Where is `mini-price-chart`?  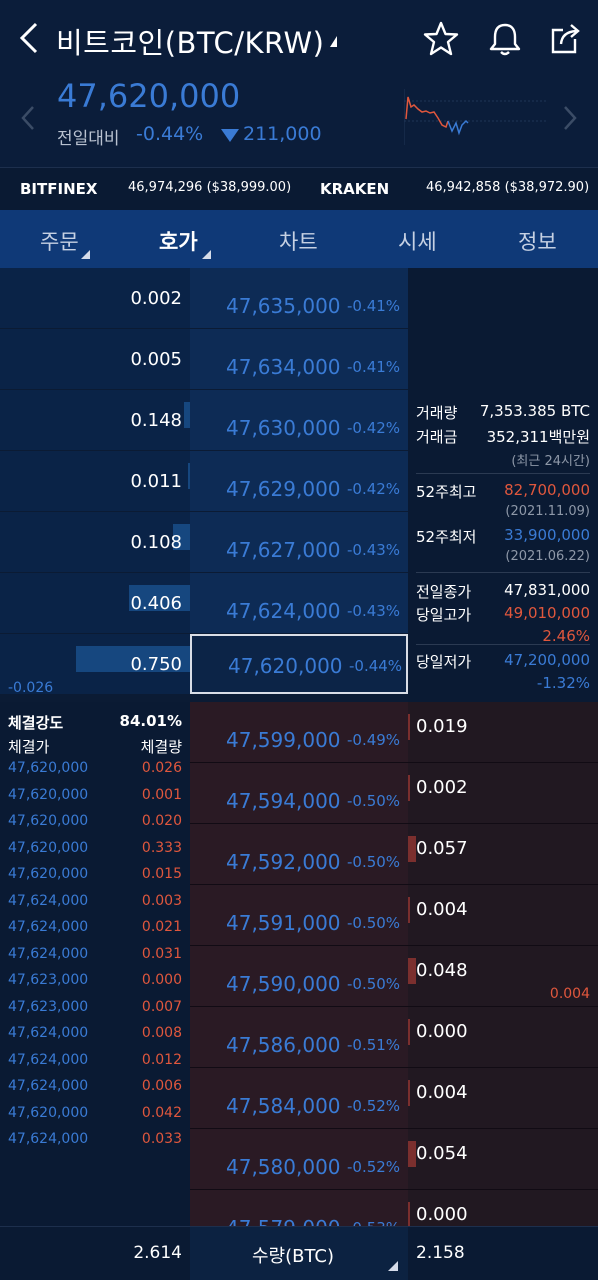 mini-price-chart is located at coordinates (475, 116).